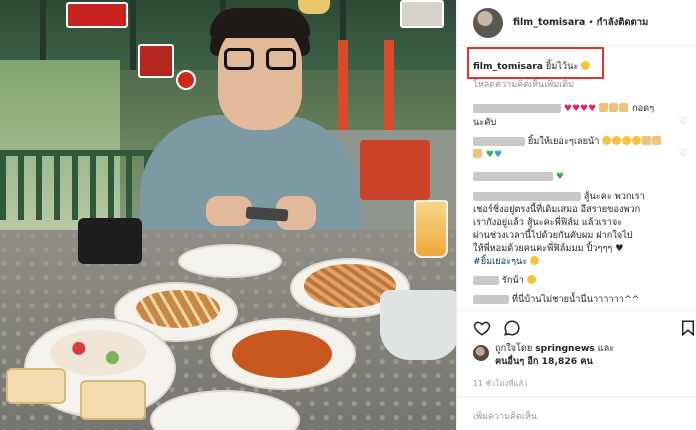 The width and height of the screenshot is (696, 430). Describe the element at coordinates (687, 328) in the screenshot. I see `bookmark-icon` at that location.